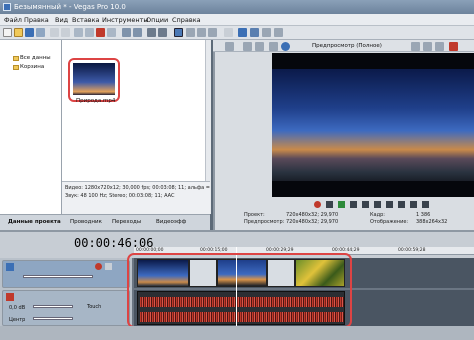 The height and width of the screenshot is (340, 474). I want to click on media-thumbnail: Природа.mp4, so click(94, 81).